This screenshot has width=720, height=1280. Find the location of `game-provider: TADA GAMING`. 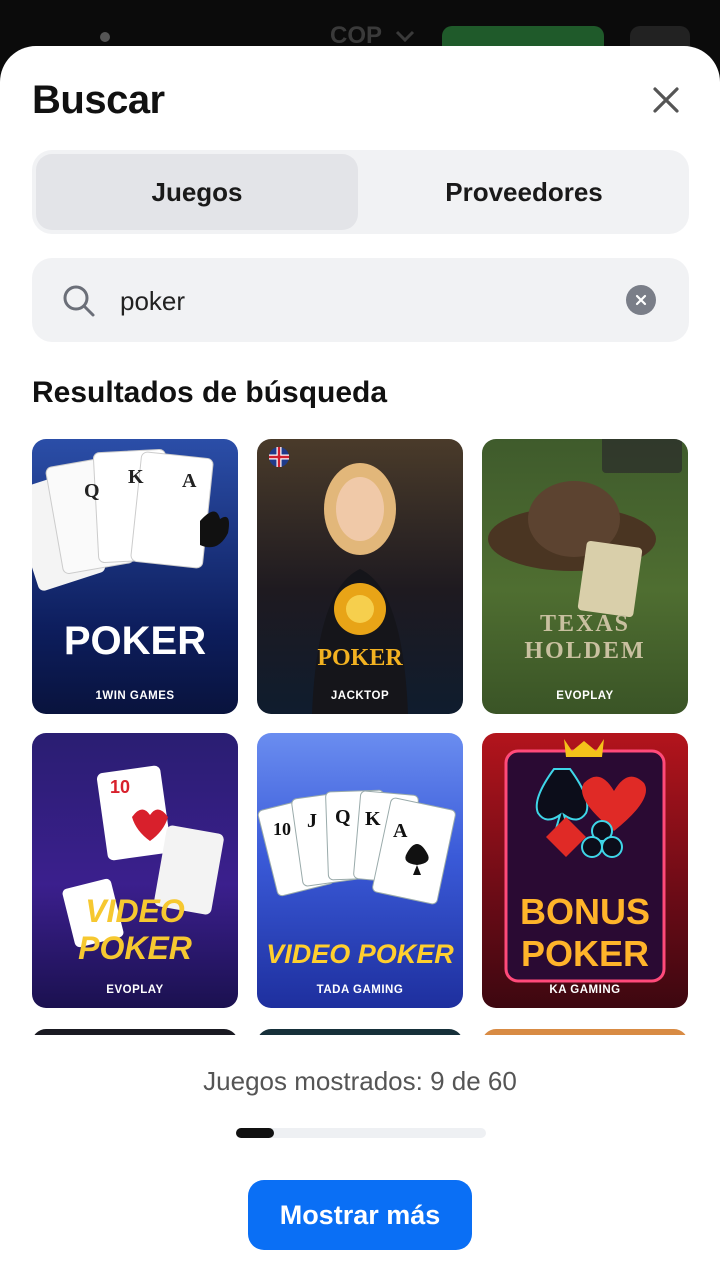

game-provider: TADA GAMING is located at coordinates (360, 990).